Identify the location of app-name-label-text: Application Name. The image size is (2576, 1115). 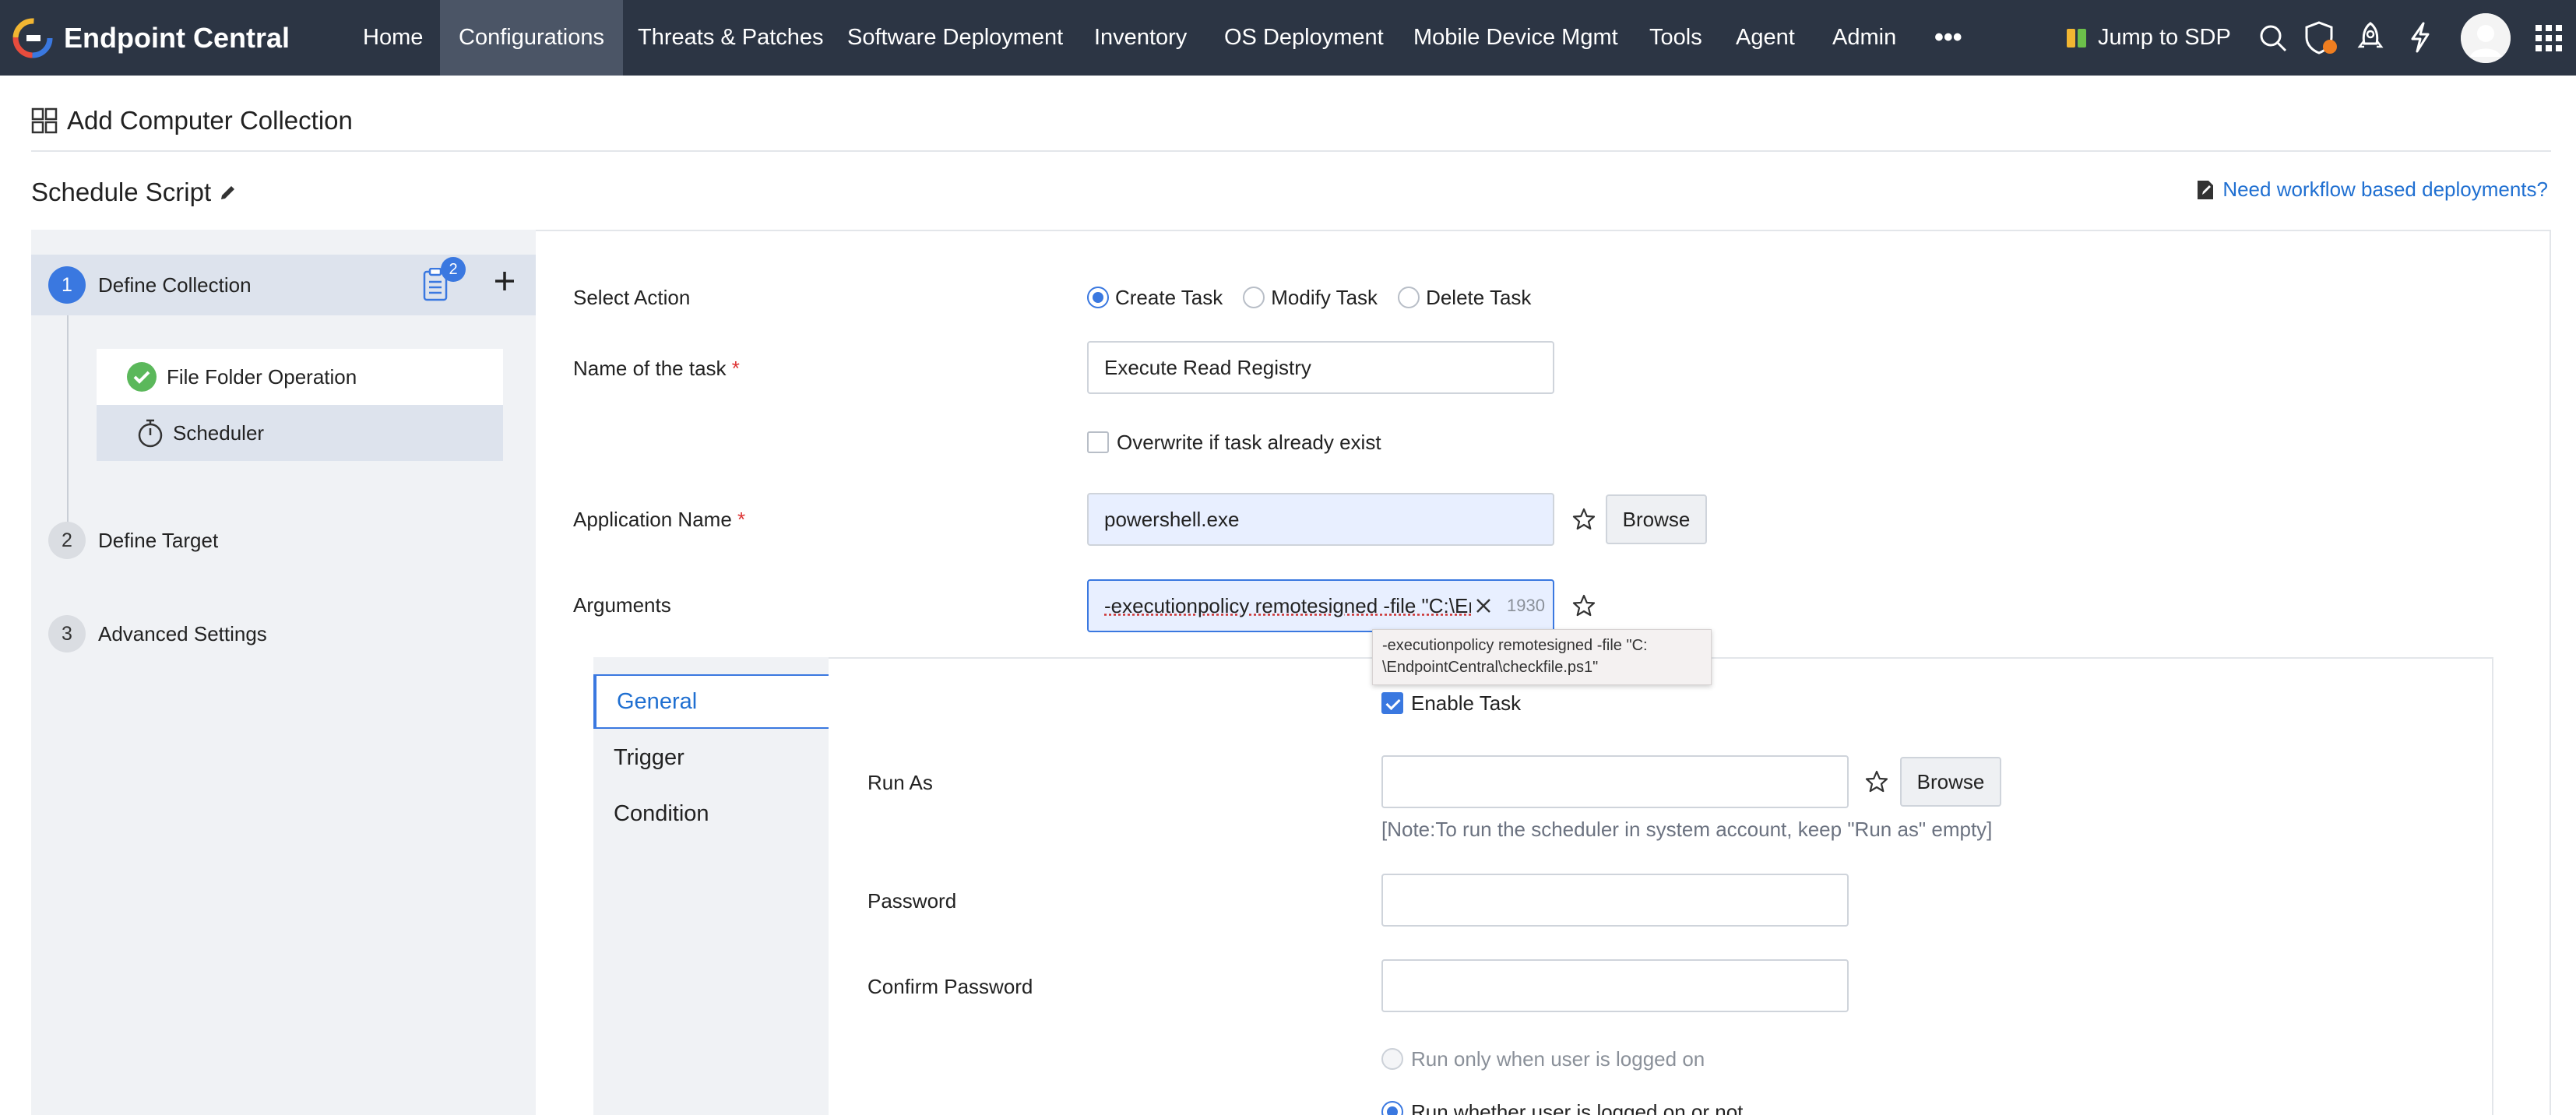
(652, 519).